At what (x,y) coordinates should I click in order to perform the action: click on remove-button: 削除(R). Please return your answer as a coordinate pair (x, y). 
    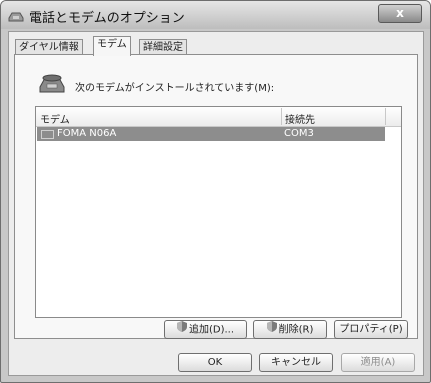
    Looking at the image, I should click on (290, 329).